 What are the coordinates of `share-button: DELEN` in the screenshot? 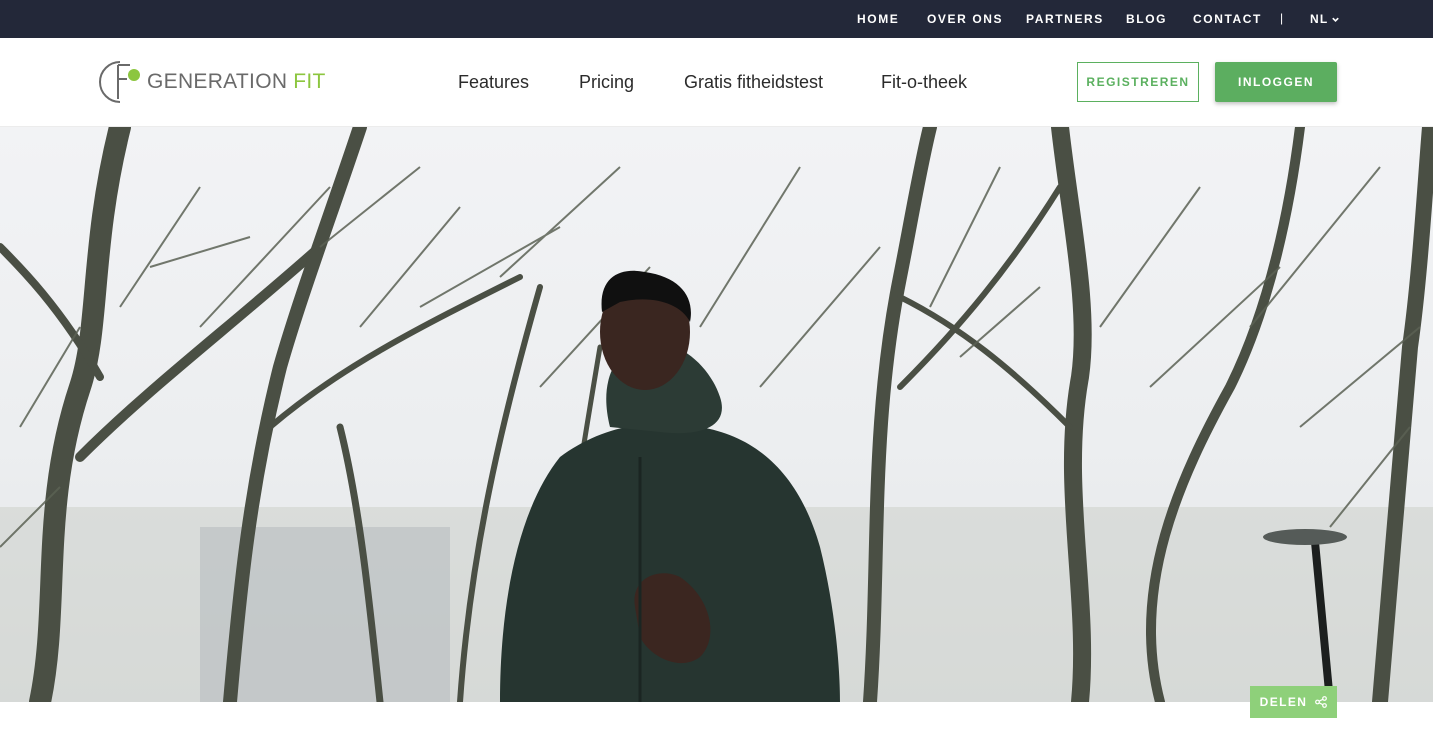 It's located at (1293, 702).